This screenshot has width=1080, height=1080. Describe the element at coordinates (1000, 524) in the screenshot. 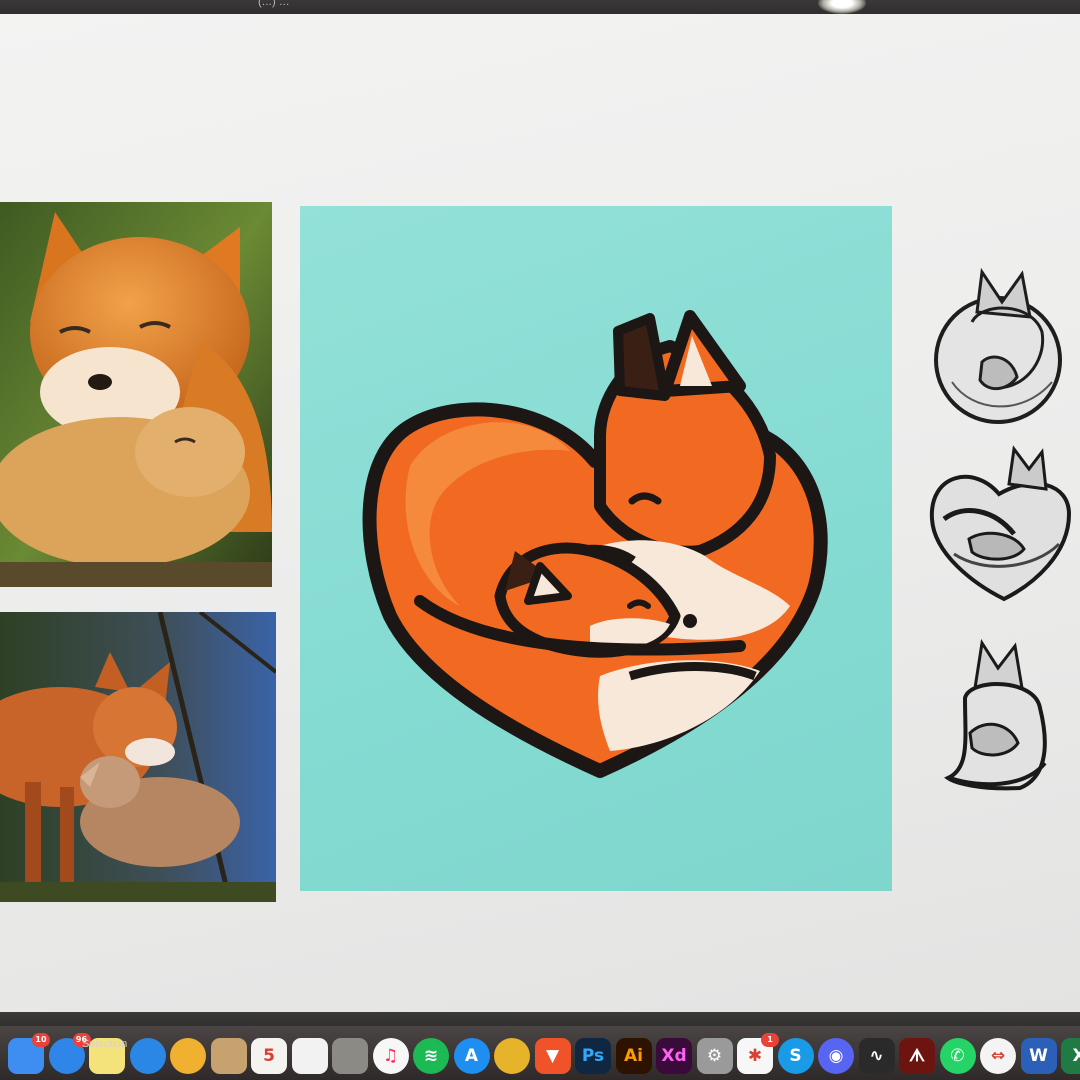

I see `sketch-concept-heart-fox` at that location.